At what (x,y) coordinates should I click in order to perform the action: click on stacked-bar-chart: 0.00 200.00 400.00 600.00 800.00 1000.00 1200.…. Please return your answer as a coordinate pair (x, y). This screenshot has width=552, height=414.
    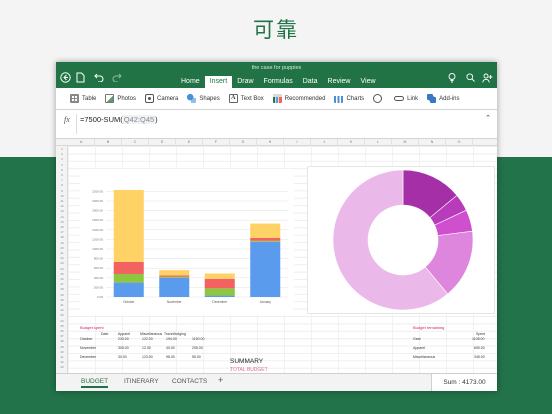
    Looking at the image, I should click on (187, 242).